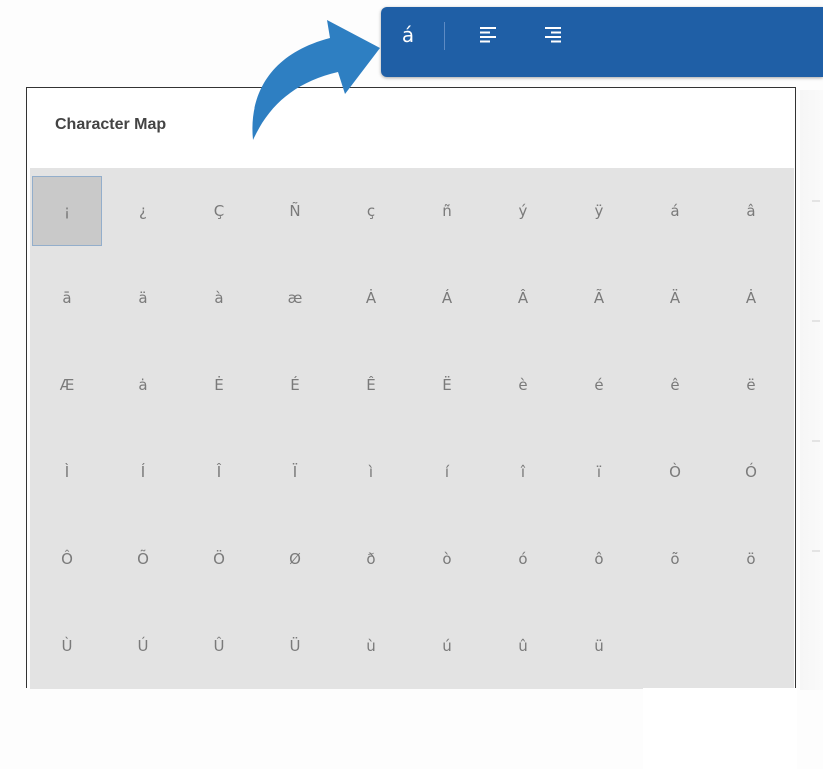  What do you see at coordinates (599, 472) in the screenshot?
I see `character-cell: ï` at bounding box center [599, 472].